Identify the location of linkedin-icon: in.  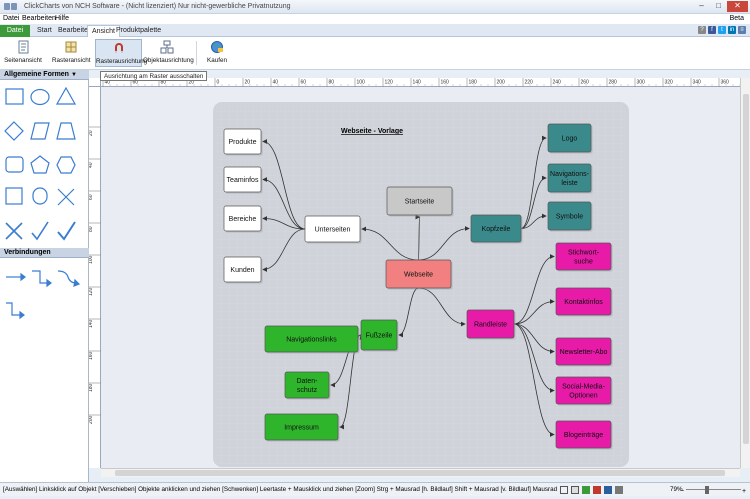
(732, 30).